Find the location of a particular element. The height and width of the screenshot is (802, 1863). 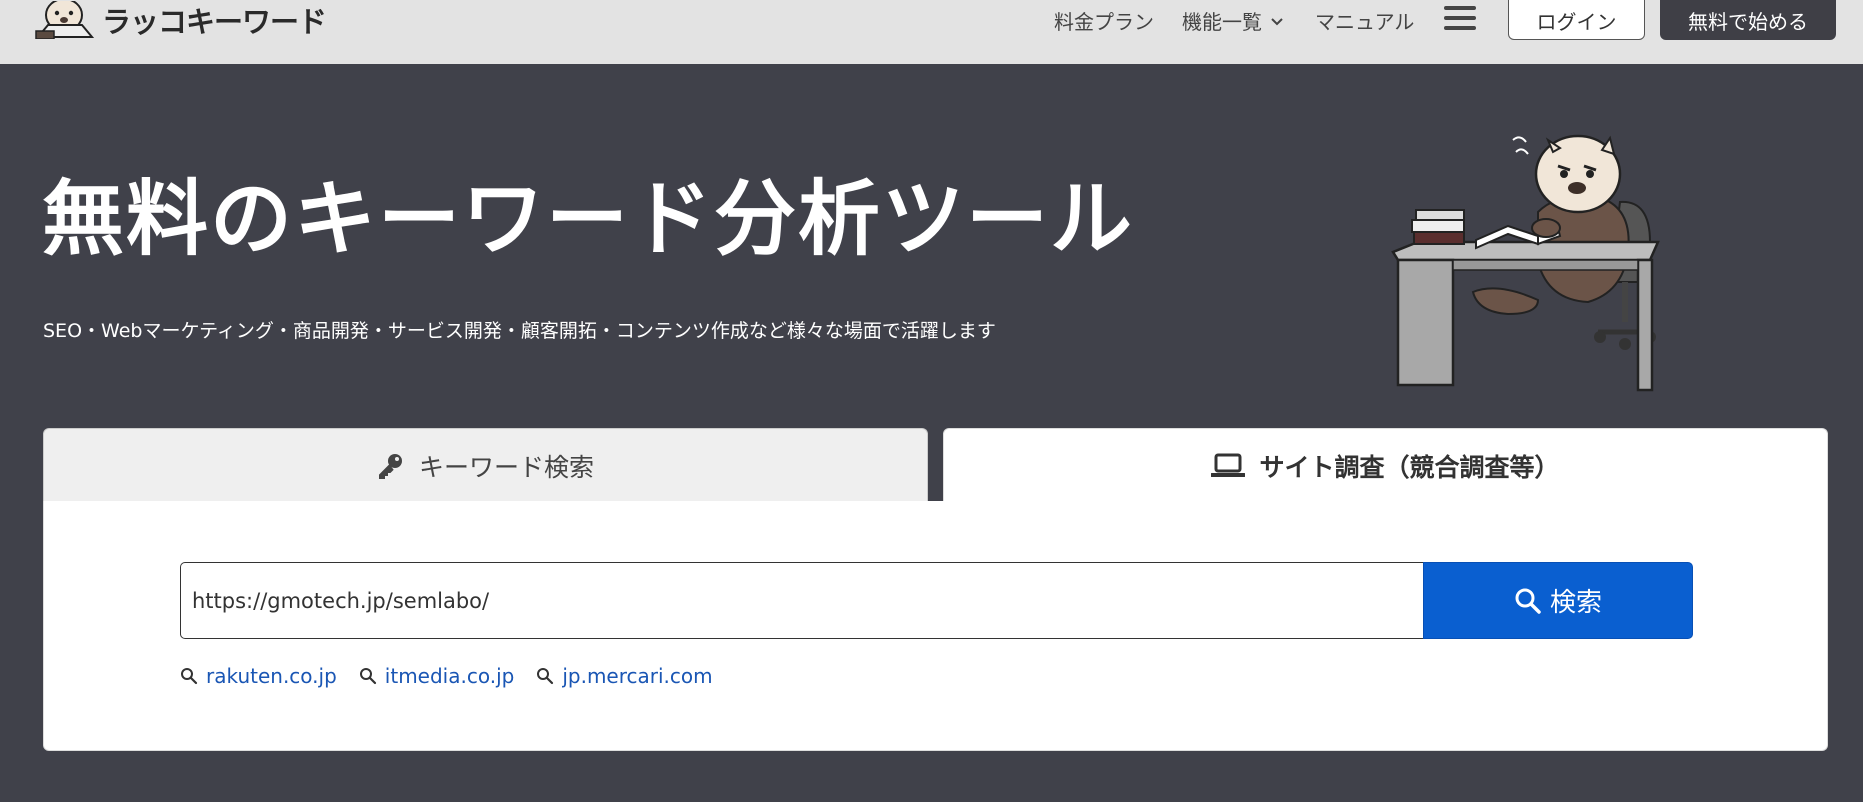

suggestion-link: jp.mercari.com is located at coordinates (624, 676).